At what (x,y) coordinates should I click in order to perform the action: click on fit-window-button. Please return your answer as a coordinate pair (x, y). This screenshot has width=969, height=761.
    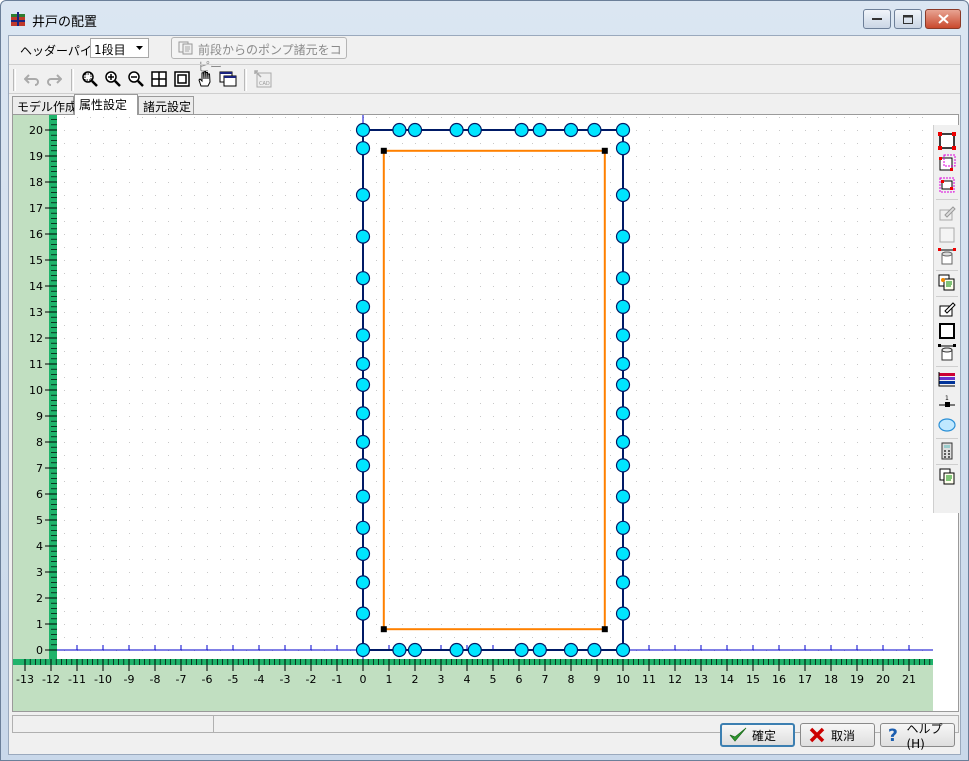
    Looking at the image, I should click on (182, 79).